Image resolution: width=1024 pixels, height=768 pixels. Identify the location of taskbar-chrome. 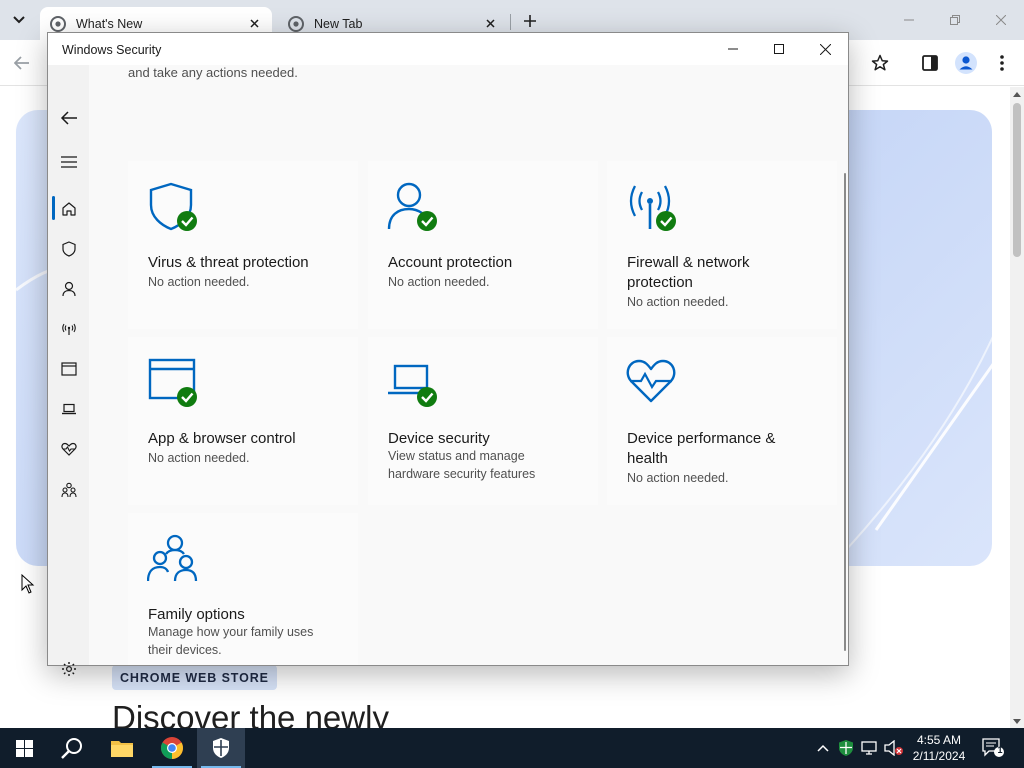
(172, 748).